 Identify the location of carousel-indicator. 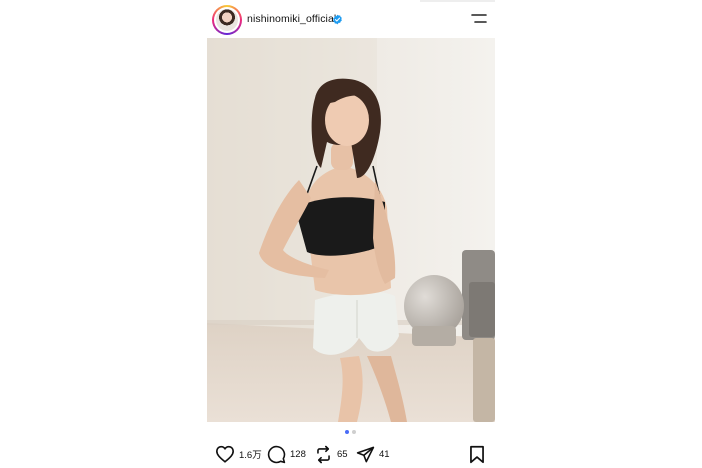
(351, 433).